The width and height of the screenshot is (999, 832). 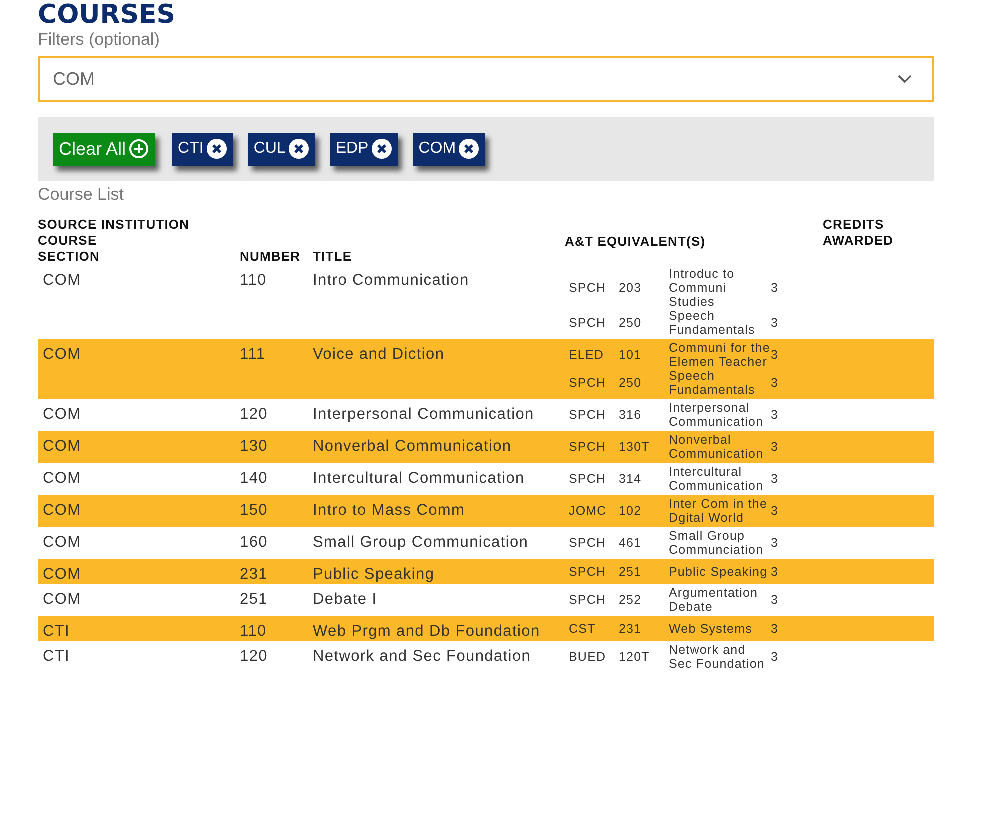 What do you see at coordinates (254, 511) in the screenshot?
I see `table-cell-text: 150` at bounding box center [254, 511].